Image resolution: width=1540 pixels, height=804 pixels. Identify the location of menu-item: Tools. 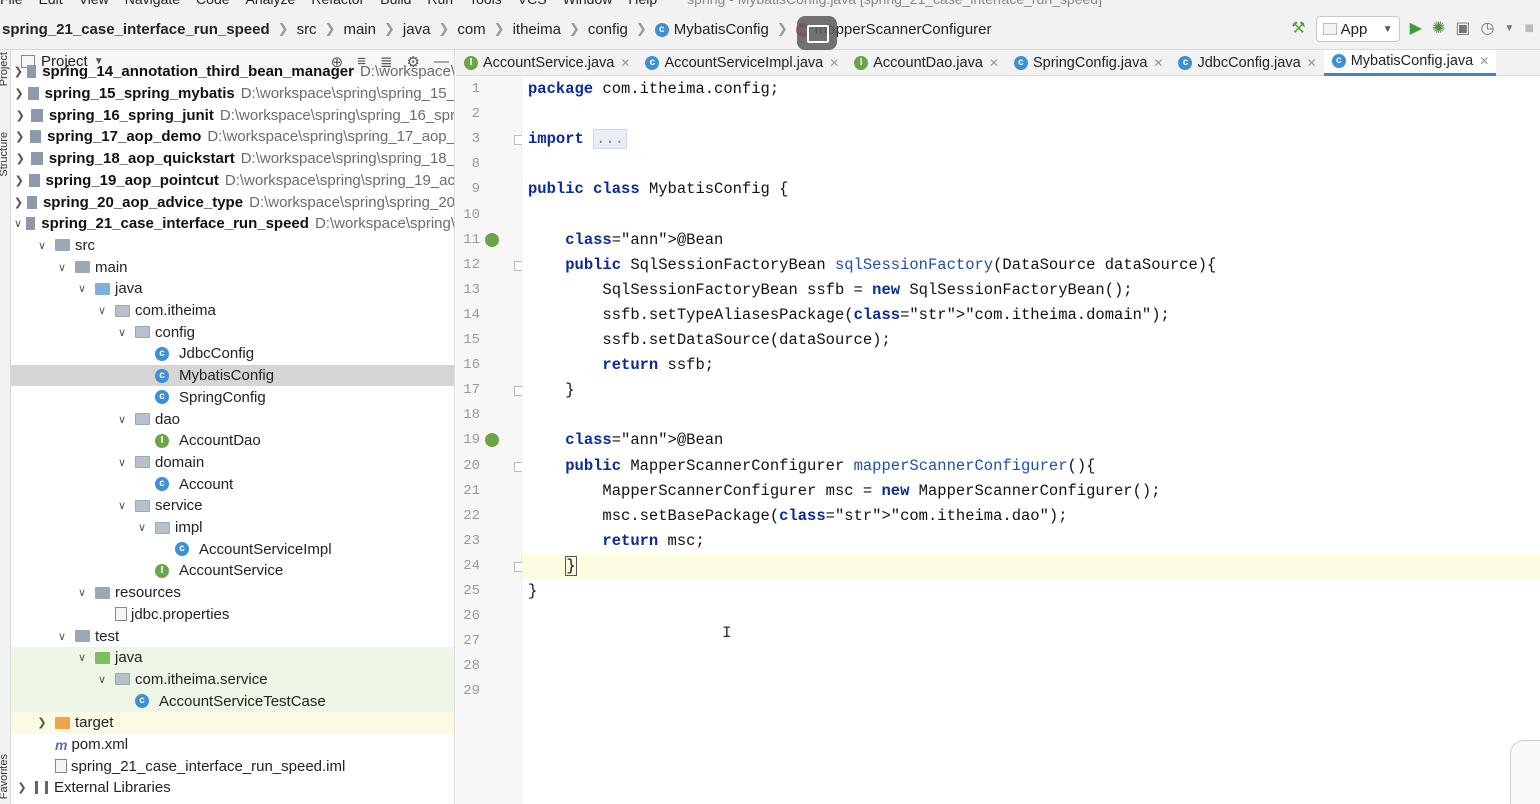
(485, 3).